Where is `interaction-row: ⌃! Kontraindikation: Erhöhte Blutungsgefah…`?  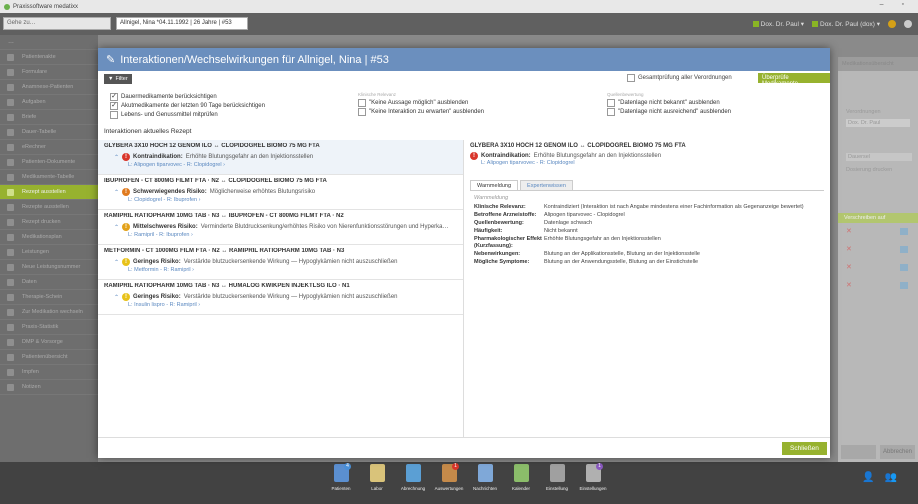 interaction-row: ⌃! Kontraindikation: Erhöhte Blutungsgefah… is located at coordinates (280, 157).